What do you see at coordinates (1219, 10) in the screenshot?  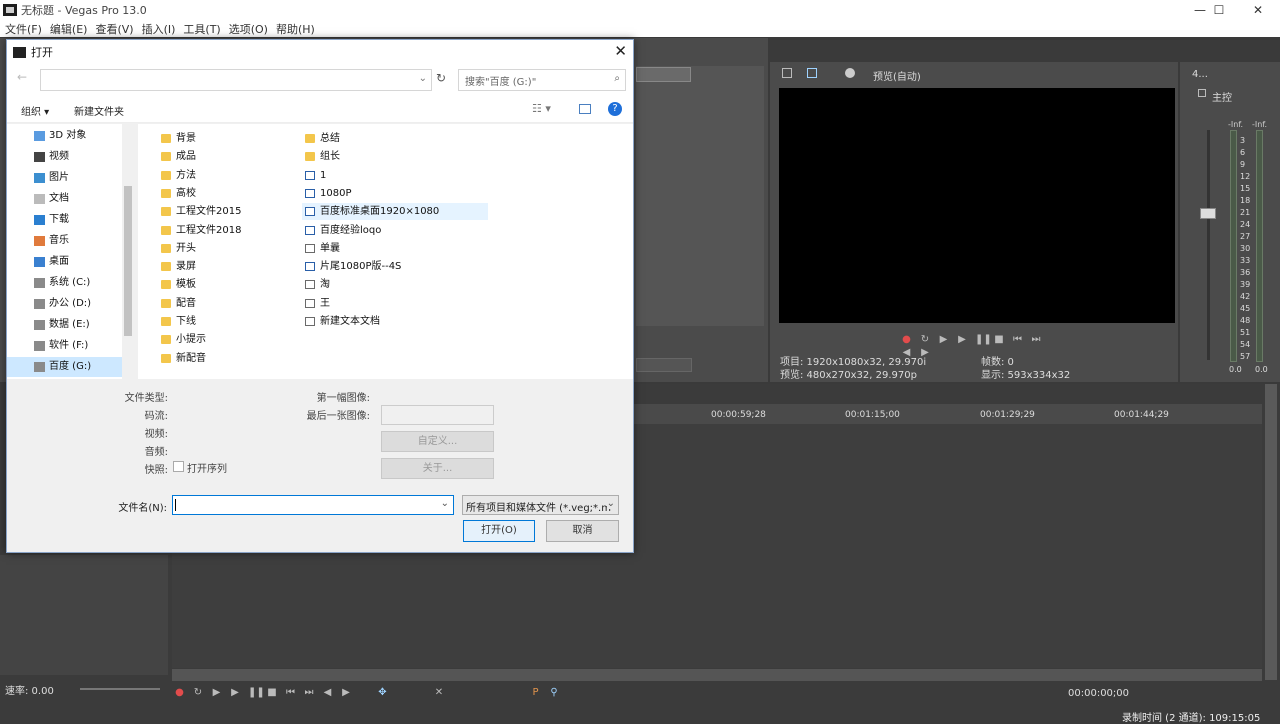 I see `maximize-button: ☐` at bounding box center [1219, 10].